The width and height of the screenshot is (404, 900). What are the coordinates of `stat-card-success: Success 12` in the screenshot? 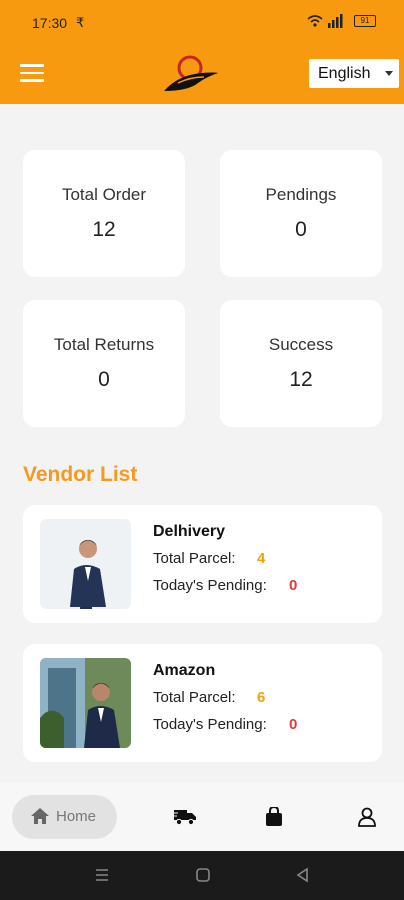 It's located at (301, 363).